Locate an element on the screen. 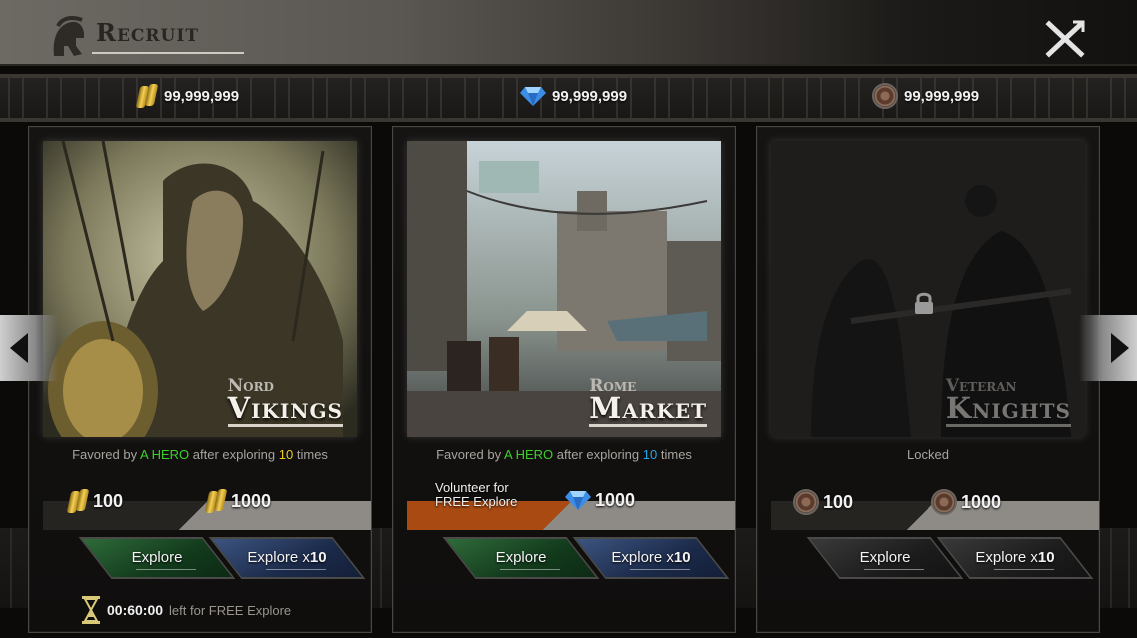  market-name-plate: Rome Market is located at coordinates (648, 402).